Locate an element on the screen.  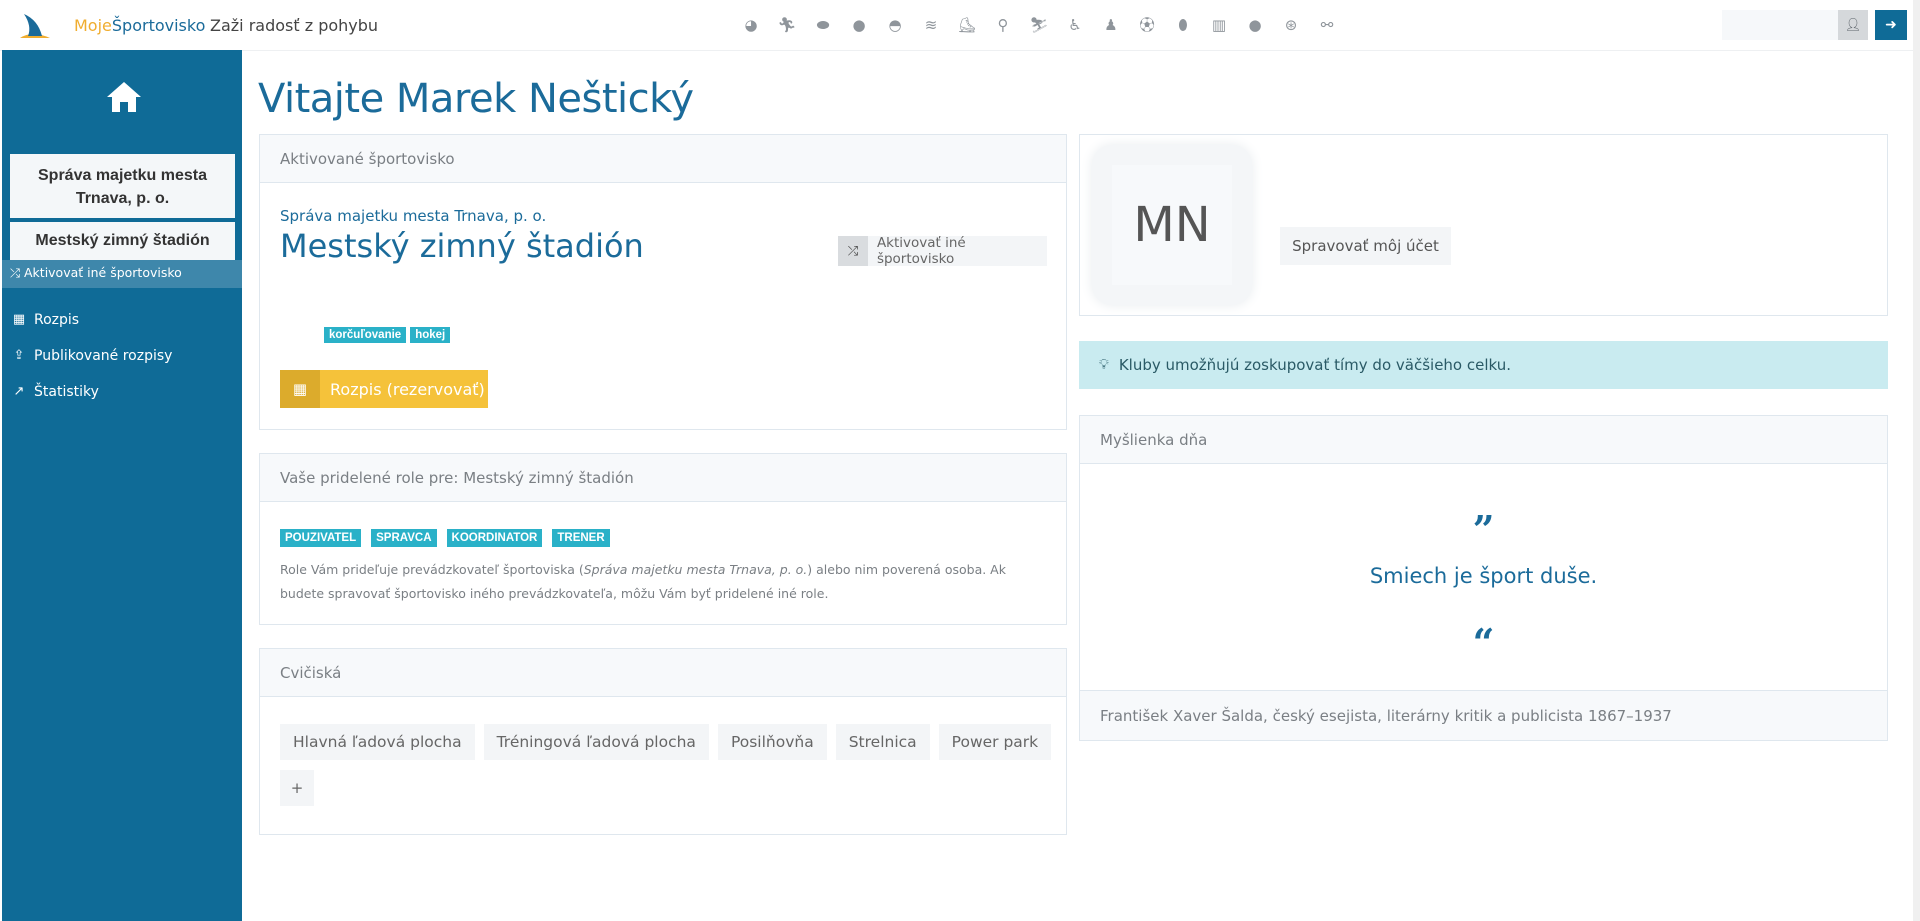
sidebar-item-label: Publikované rozpisy is located at coordinates (103, 356).